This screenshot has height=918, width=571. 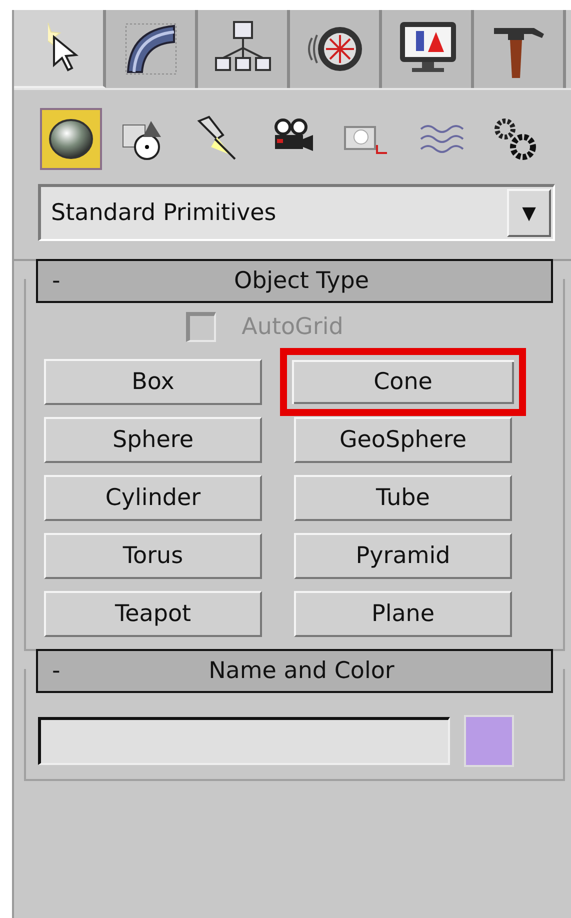 I want to click on name-field, so click(x=244, y=741).